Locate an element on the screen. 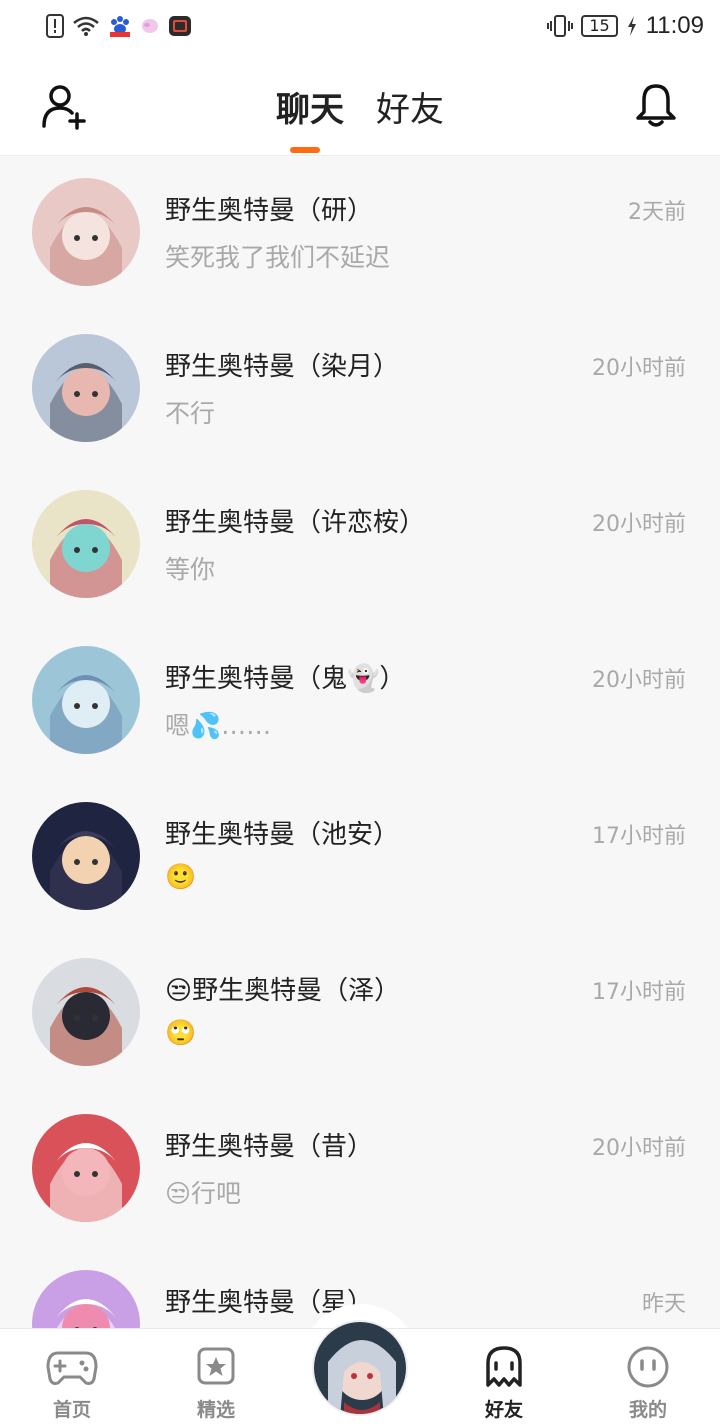 This screenshot has height=1428, width=720. chat-name: 野生奥特曼（昔） is located at coordinates (269, 1147).